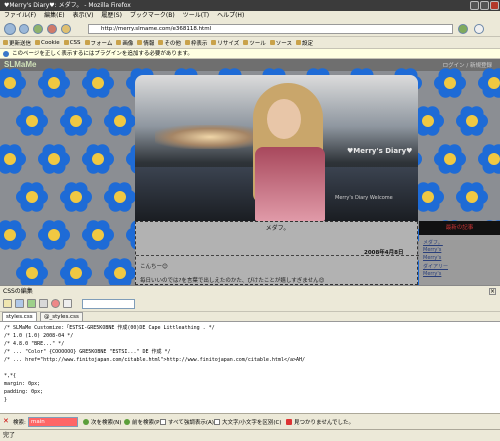 The image size is (500, 441). Describe the element at coordinates (169, 43) in the screenshot. I see `bookmark-item: その他` at that location.